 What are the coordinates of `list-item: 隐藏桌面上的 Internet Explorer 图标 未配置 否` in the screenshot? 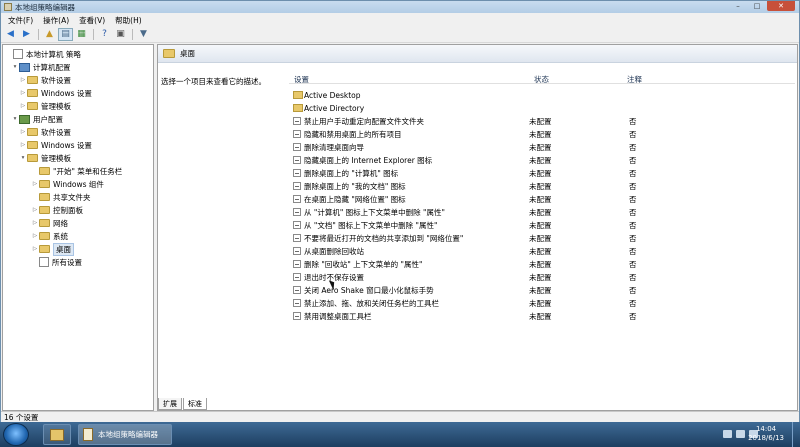 It's located at (542, 160).